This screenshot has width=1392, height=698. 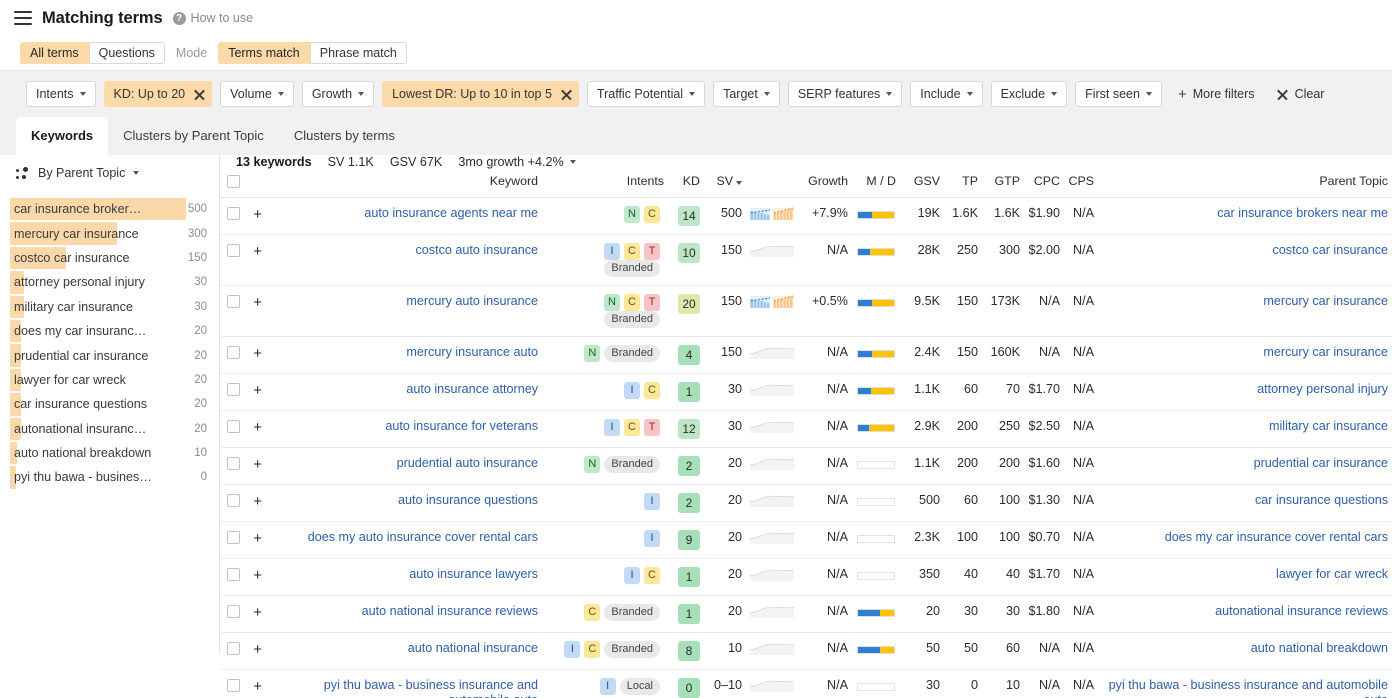 I want to click on header-intents: Intents, so click(x=605, y=183).